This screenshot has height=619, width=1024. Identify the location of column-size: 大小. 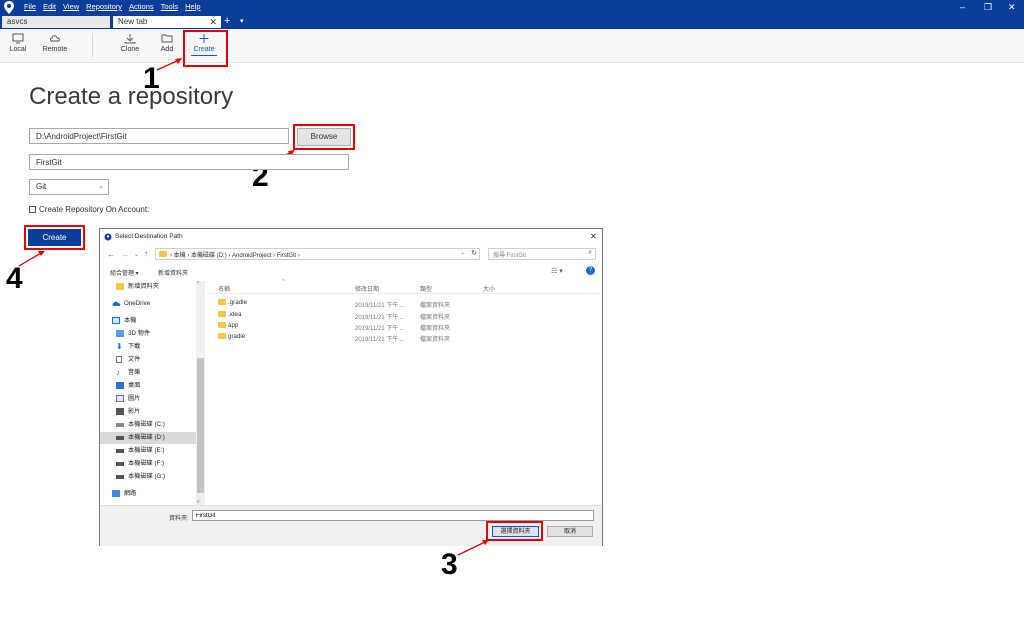
(489, 288).